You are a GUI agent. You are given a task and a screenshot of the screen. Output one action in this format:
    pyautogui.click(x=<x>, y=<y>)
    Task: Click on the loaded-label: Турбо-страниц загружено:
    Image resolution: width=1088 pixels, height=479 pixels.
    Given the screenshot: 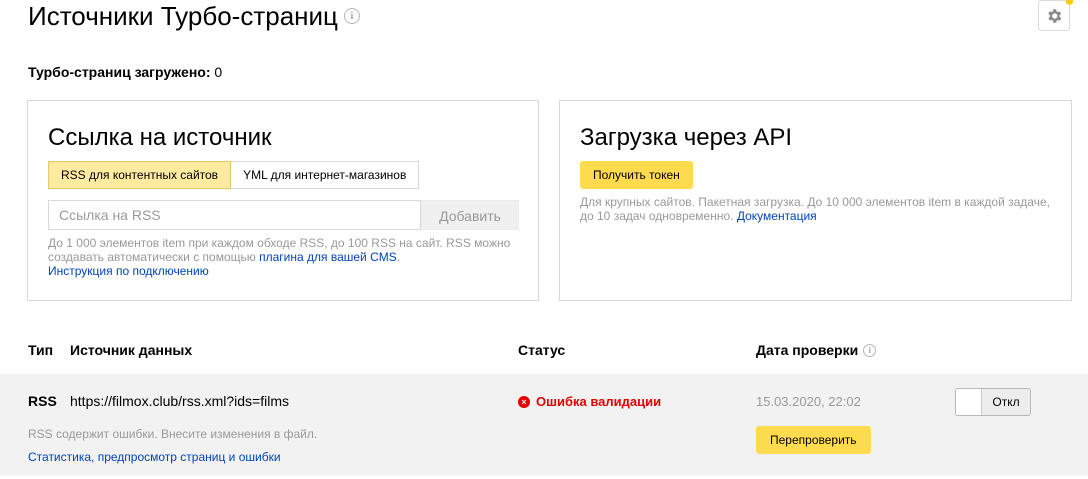 What is the action you would take?
    pyautogui.click(x=119, y=72)
    